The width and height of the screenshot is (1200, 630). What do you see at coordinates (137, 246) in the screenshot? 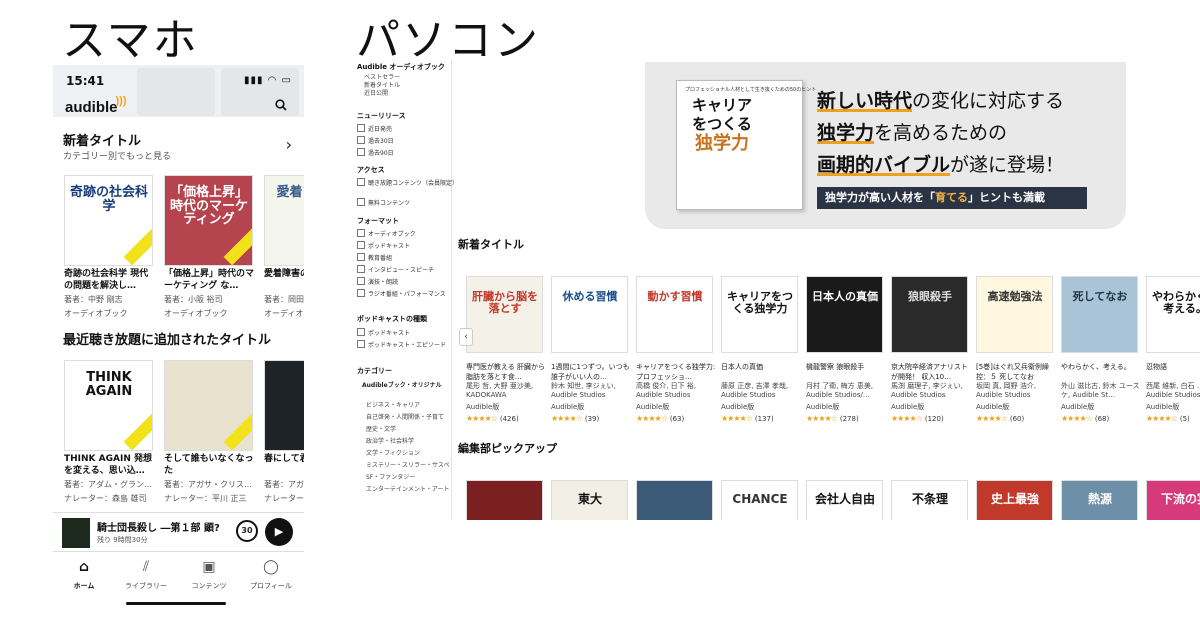
I see `unlimited-badge` at bounding box center [137, 246].